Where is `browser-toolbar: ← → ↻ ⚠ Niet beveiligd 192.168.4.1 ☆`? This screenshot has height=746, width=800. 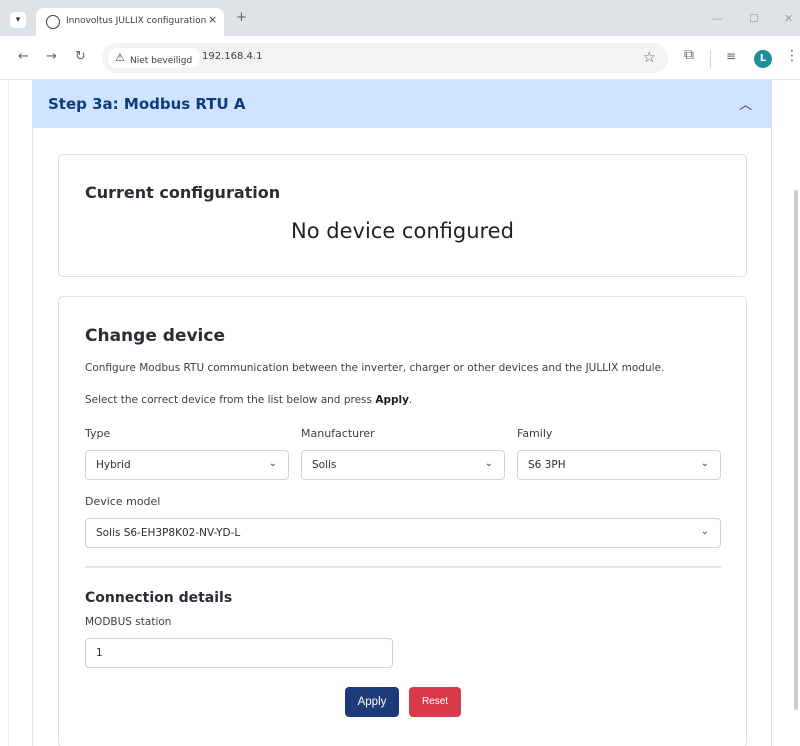 browser-toolbar: ← → ↻ ⚠ Niet beveiligd 192.168.4.1 ☆ is located at coordinates (400, 58).